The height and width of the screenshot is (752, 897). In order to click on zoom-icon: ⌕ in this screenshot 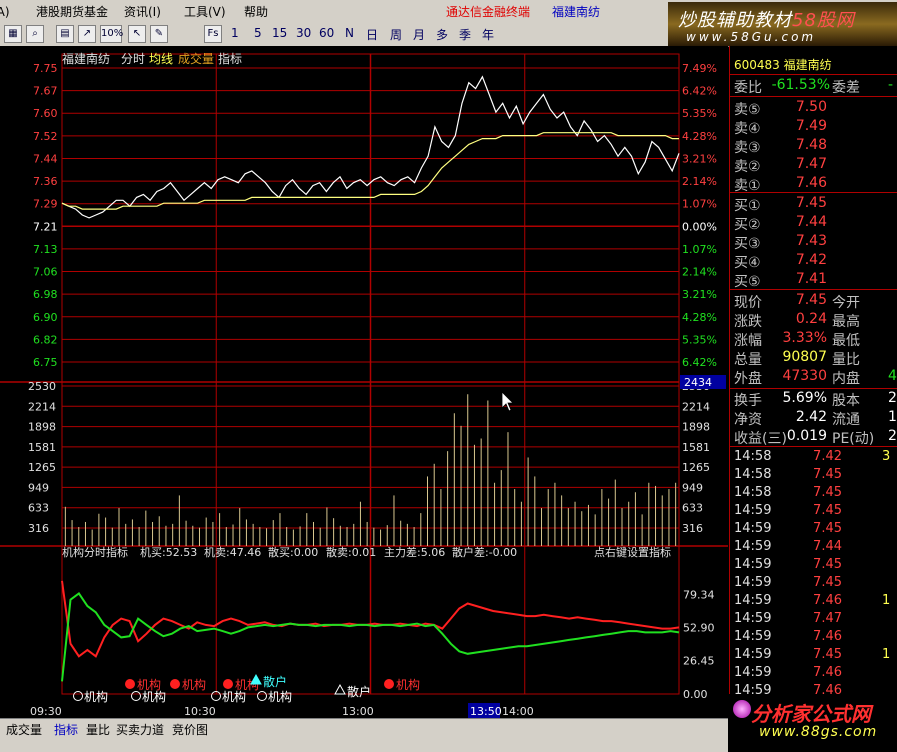, I will do `click(35, 34)`.